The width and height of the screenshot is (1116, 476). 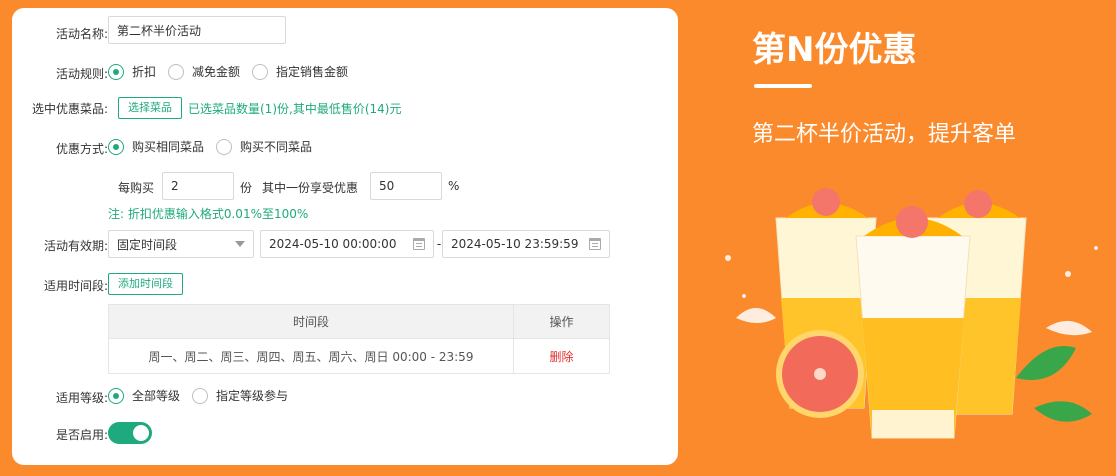 I want to click on select-dish-button: 选择菜品, so click(x=150, y=108).